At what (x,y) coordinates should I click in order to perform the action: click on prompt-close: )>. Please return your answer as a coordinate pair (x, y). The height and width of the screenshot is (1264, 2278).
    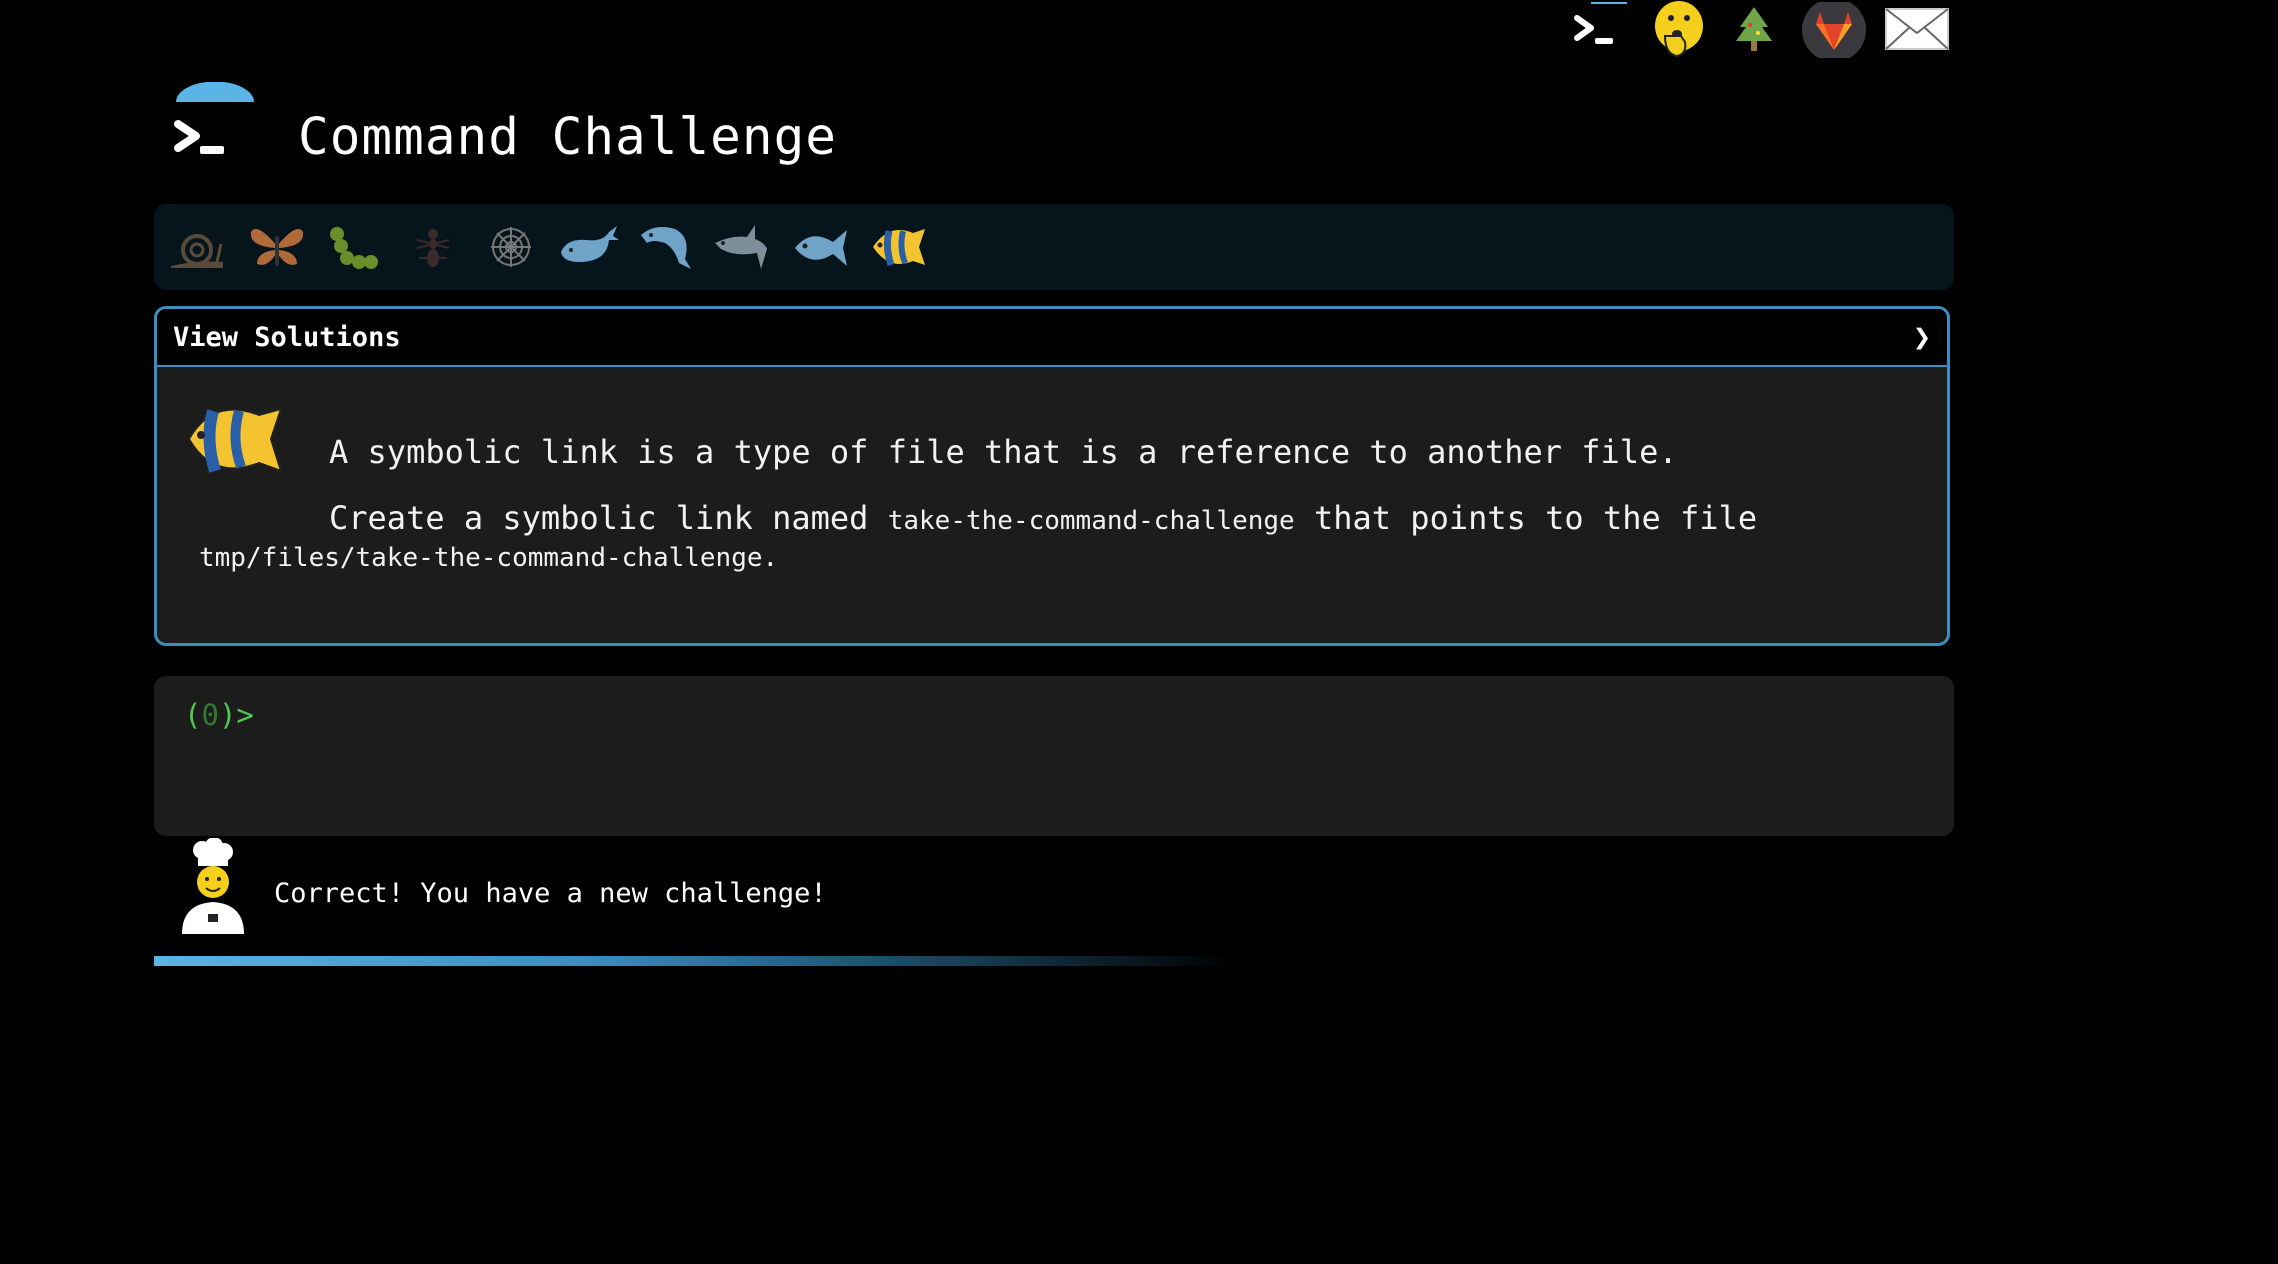
    Looking at the image, I should click on (236, 715).